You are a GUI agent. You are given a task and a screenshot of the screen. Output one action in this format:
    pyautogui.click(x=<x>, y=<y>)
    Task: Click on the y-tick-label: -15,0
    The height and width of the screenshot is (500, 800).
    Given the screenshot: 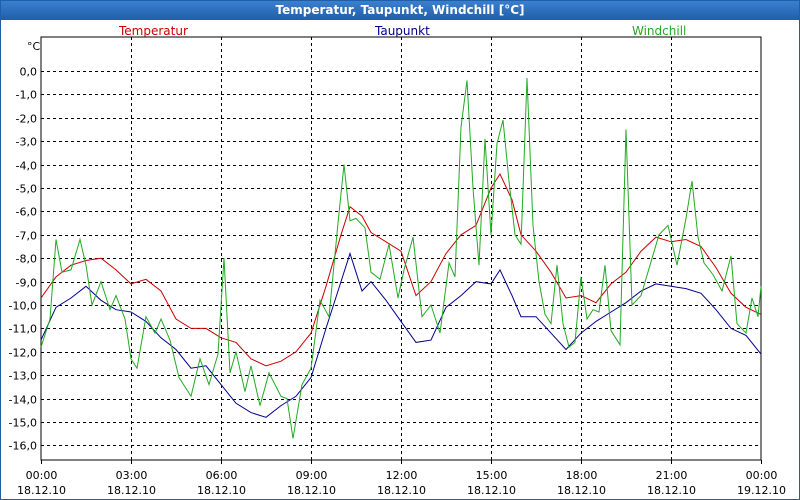 What is the action you would take?
    pyautogui.click(x=23, y=423)
    